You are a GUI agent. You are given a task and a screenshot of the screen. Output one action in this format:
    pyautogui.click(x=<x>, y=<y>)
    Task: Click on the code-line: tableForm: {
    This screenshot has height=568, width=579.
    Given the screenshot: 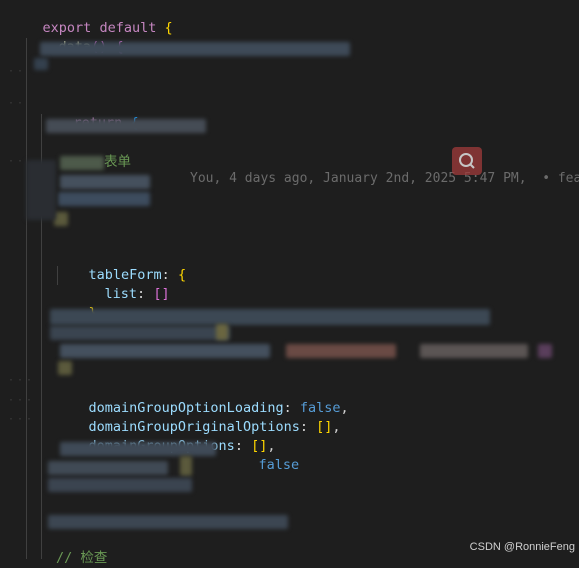 What is the action you would take?
    pyautogui.click(x=121, y=265)
    